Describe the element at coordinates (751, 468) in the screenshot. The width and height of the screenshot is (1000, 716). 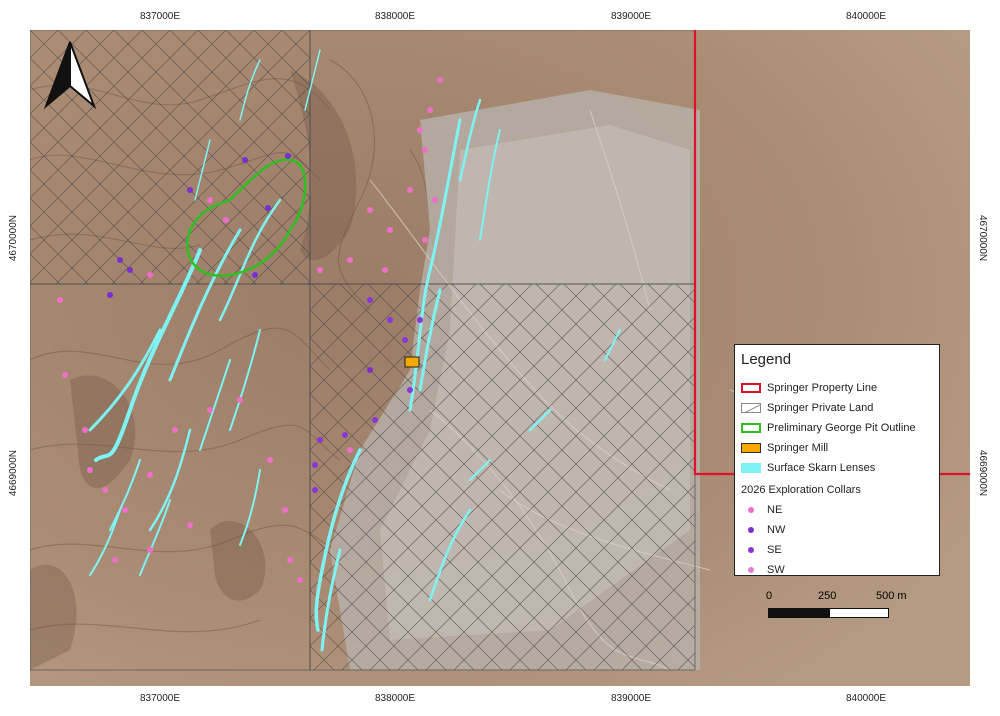
I see `skarn-swatch` at that location.